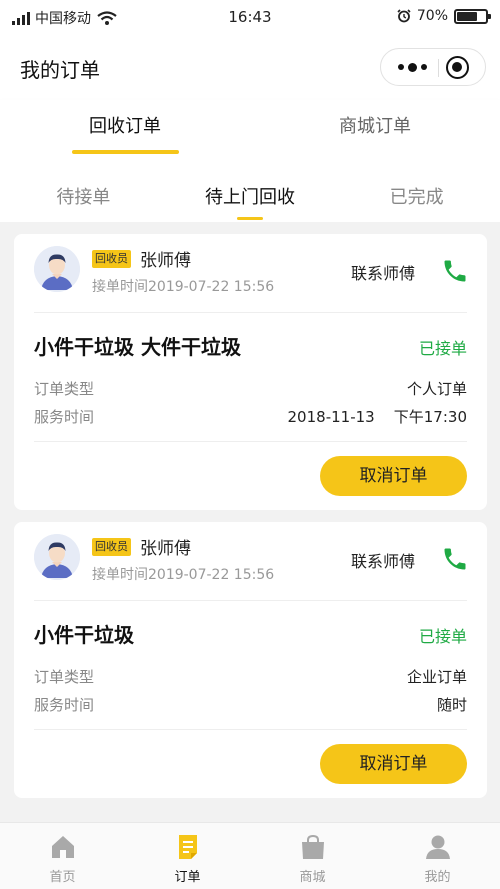 The image size is (500, 889). What do you see at coordinates (457, 67) in the screenshot?
I see `close-mini-program-icon` at bounding box center [457, 67].